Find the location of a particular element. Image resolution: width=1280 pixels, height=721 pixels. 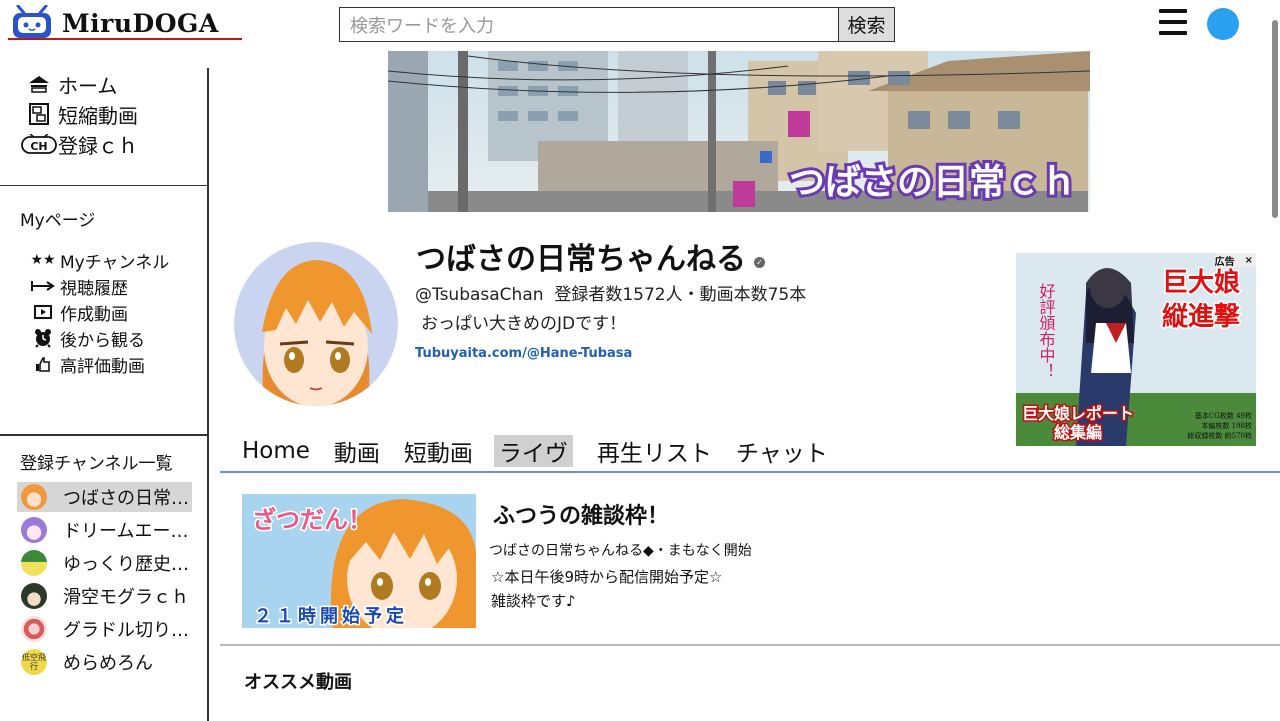

ad-spec-2: 本編枚数 198枚 is located at coordinates (1226, 425).